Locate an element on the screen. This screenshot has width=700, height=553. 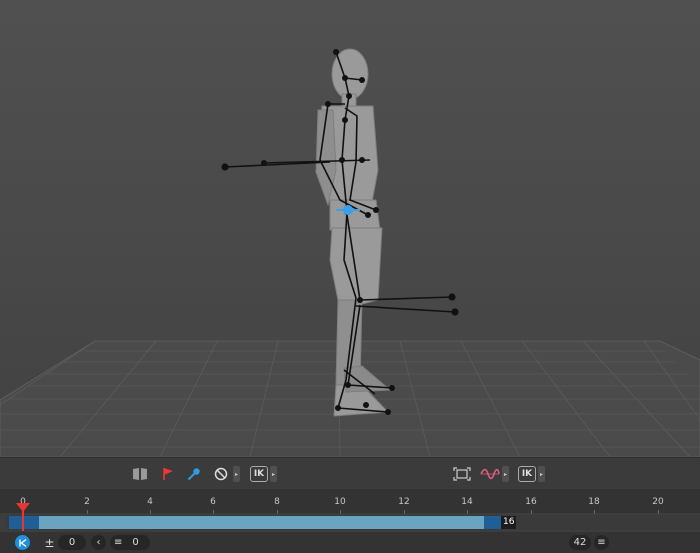
tick-label: 20 is located at coordinates (658, 502).